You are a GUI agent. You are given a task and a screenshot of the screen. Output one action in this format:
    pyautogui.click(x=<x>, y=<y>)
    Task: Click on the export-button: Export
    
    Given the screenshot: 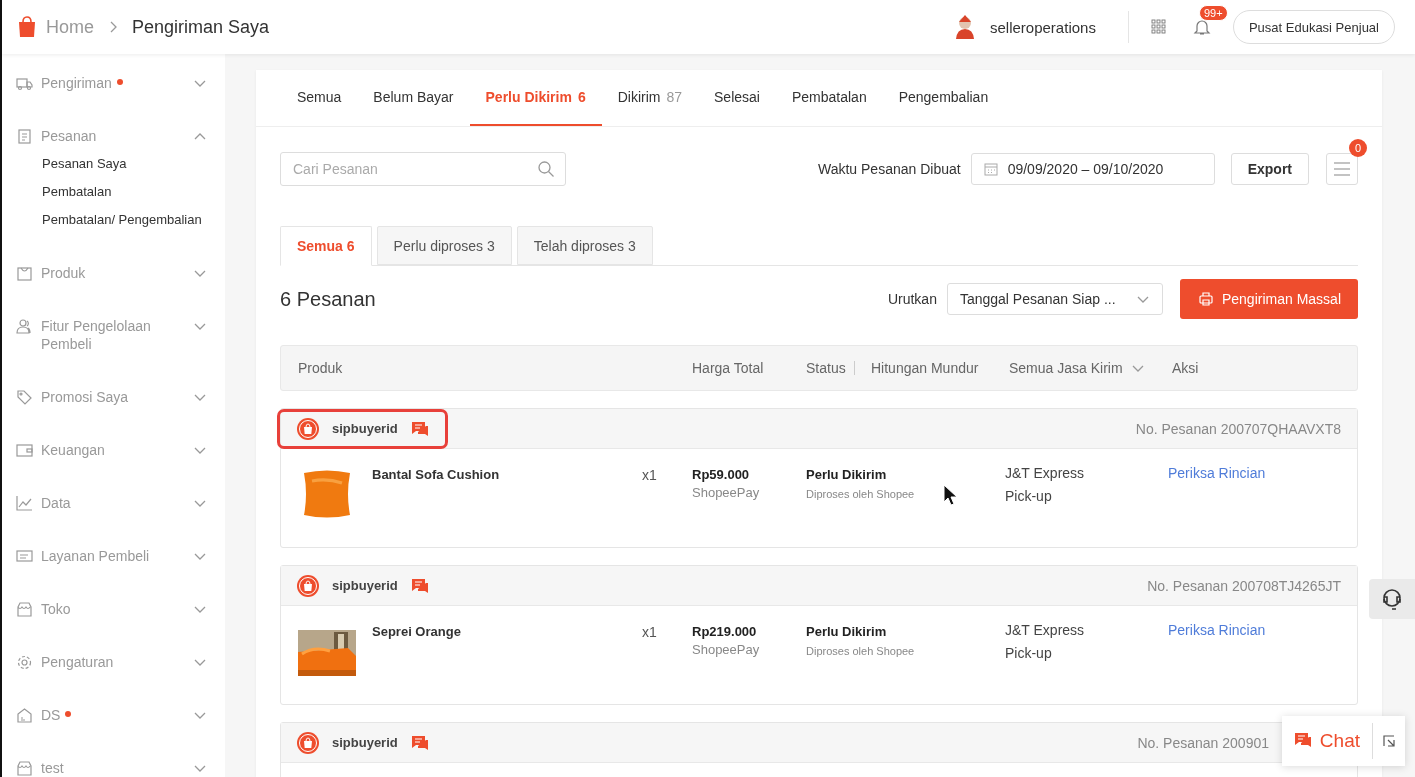 What is the action you would take?
    pyautogui.click(x=1269, y=169)
    